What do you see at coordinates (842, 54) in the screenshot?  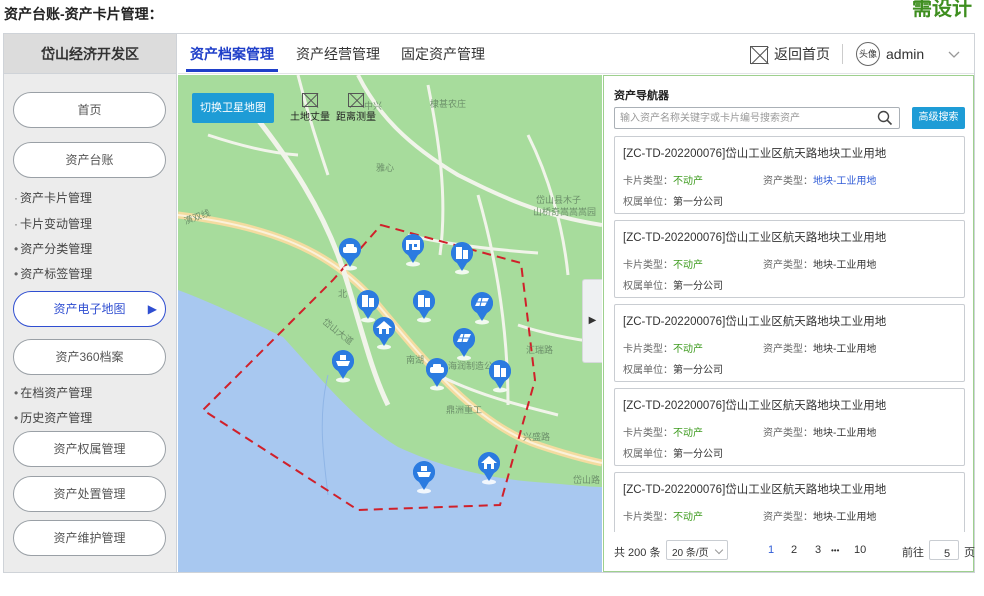 I see `topbar-divider` at bounding box center [842, 54].